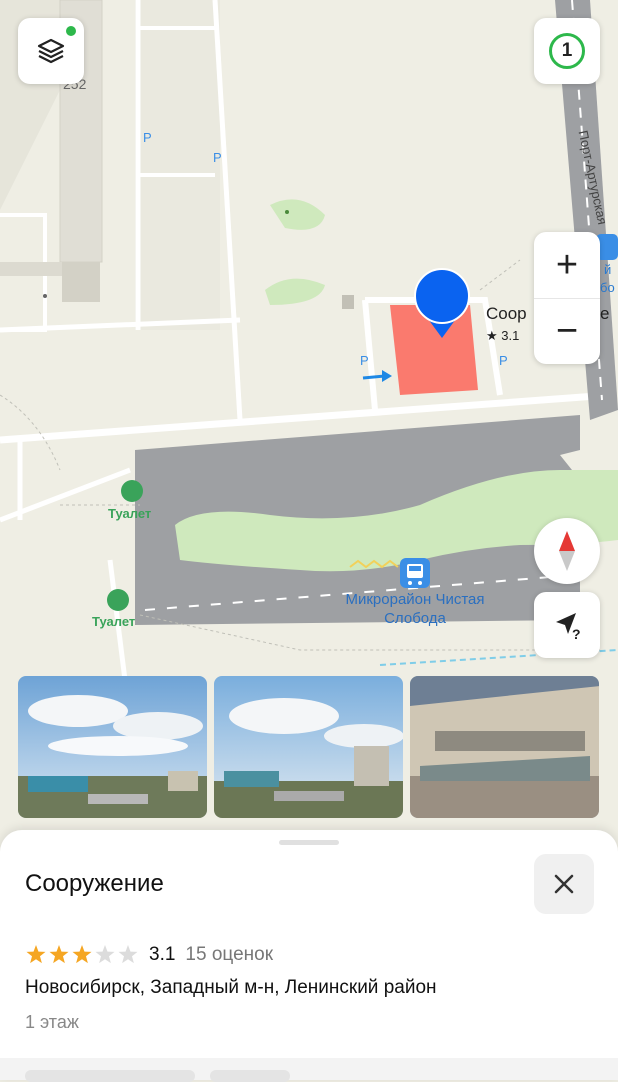 The image size is (618, 1082). Describe the element at coordinates (229, 955) in the screenshot. I see `reviews-count: 15 оценок` at that location.